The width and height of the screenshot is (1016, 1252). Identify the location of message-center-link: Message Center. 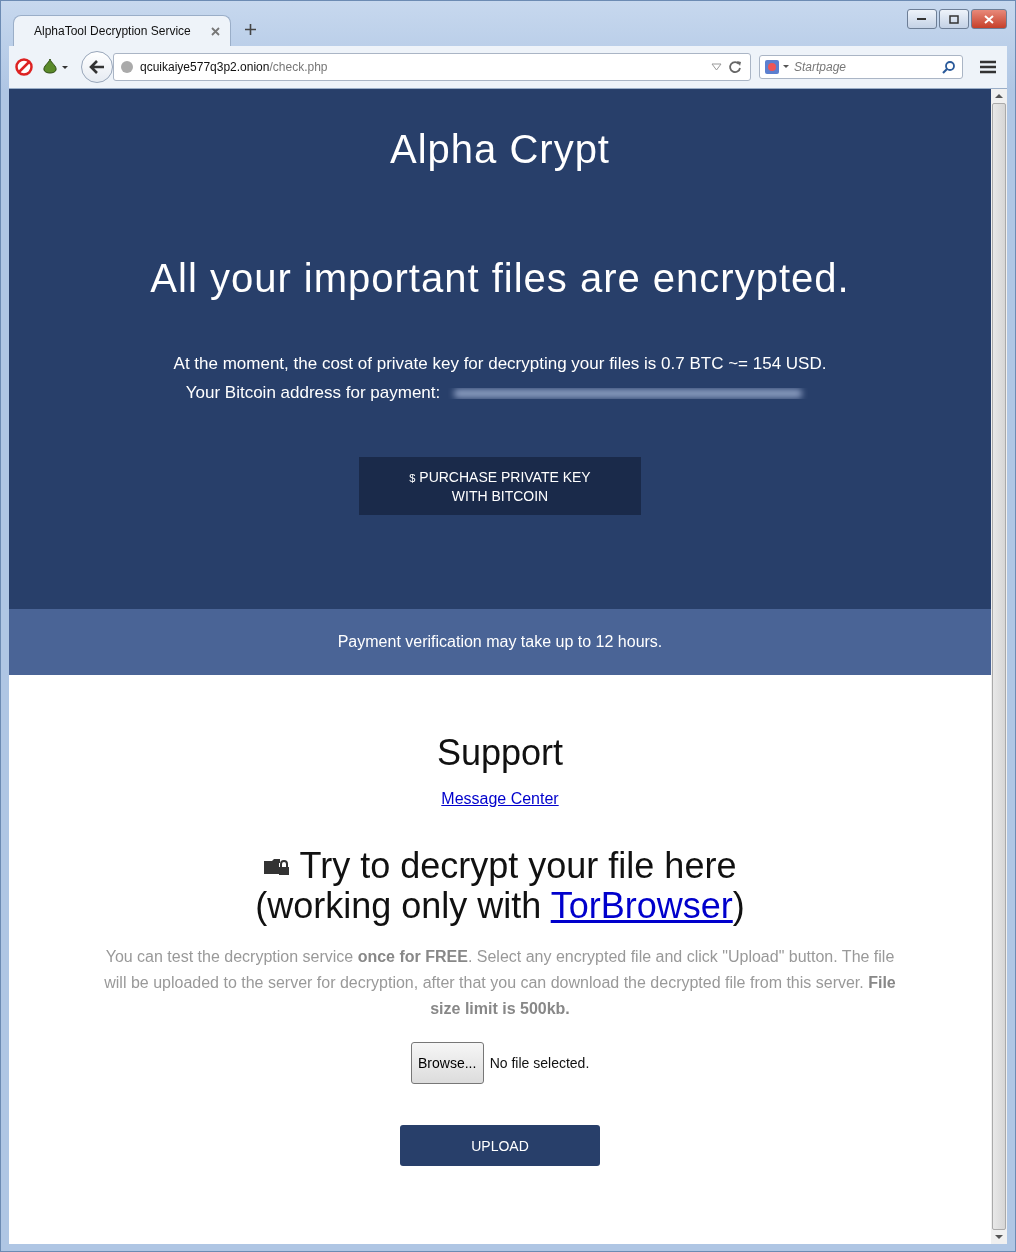
(500, 799).